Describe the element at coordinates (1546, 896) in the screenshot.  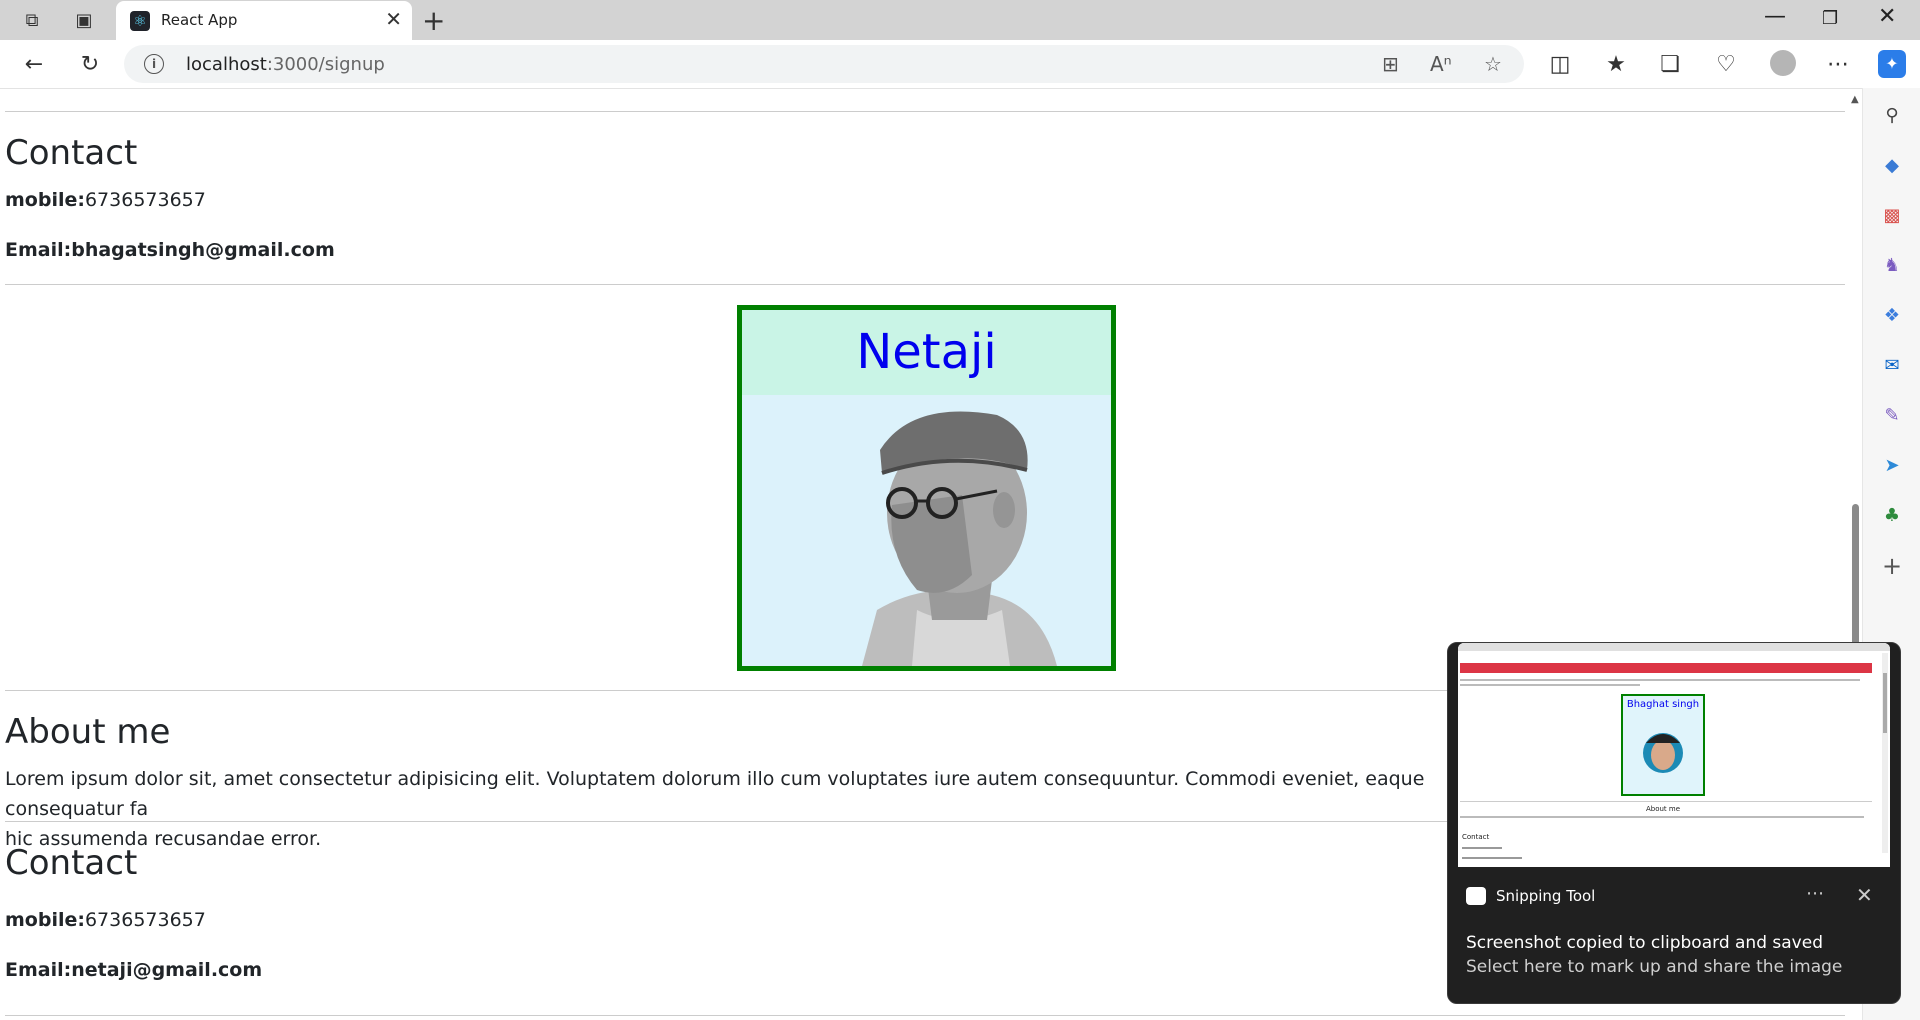
I see `notification-app-name: Snipping Tool` at that location.